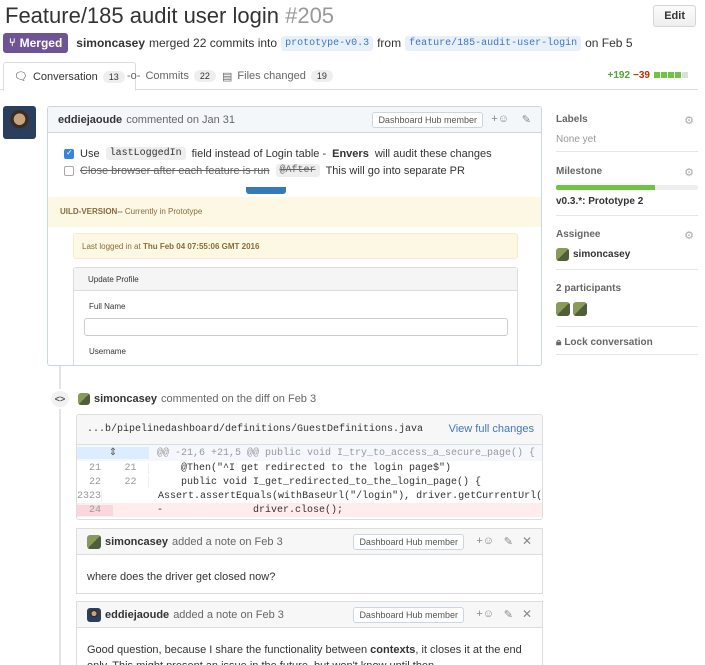 This screenshot has width=705, height=665. Describe the element at coordinates (493, 43) in the screenshot. I see `head-branch: feature/185-audit-user-login` at that location.